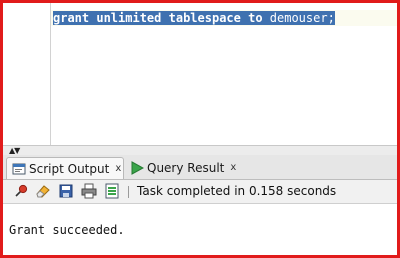  I want to click on script-output-icon, so click(19, 169).